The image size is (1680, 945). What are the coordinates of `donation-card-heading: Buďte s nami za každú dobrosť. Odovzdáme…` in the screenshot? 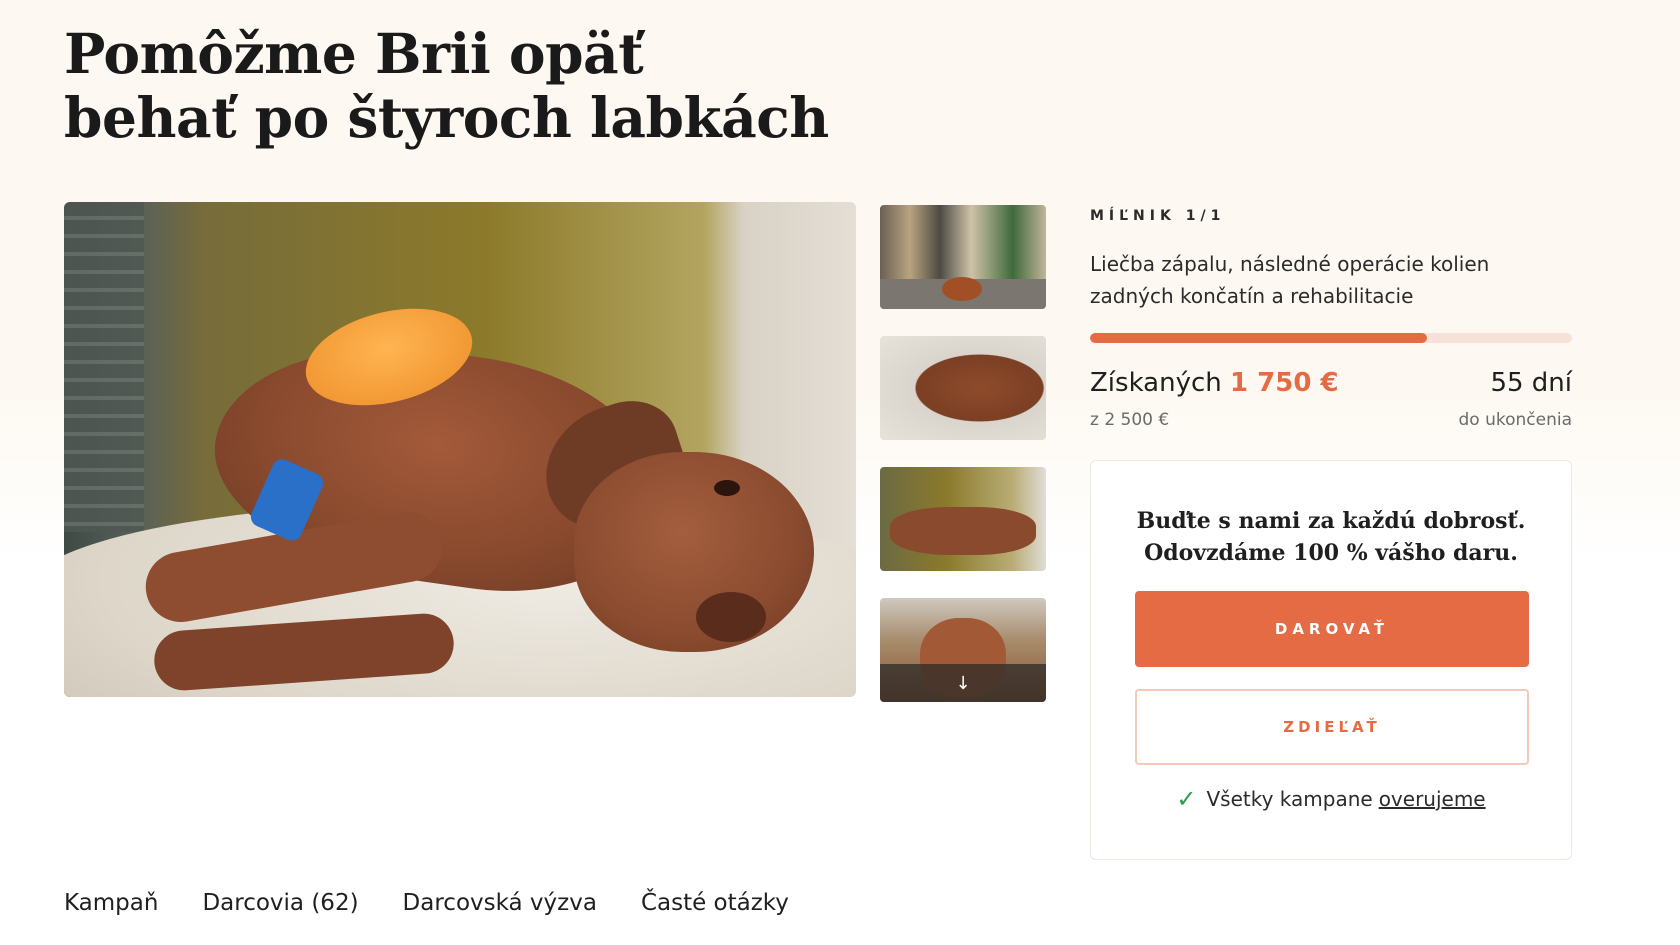 It's located at (1331, 537).